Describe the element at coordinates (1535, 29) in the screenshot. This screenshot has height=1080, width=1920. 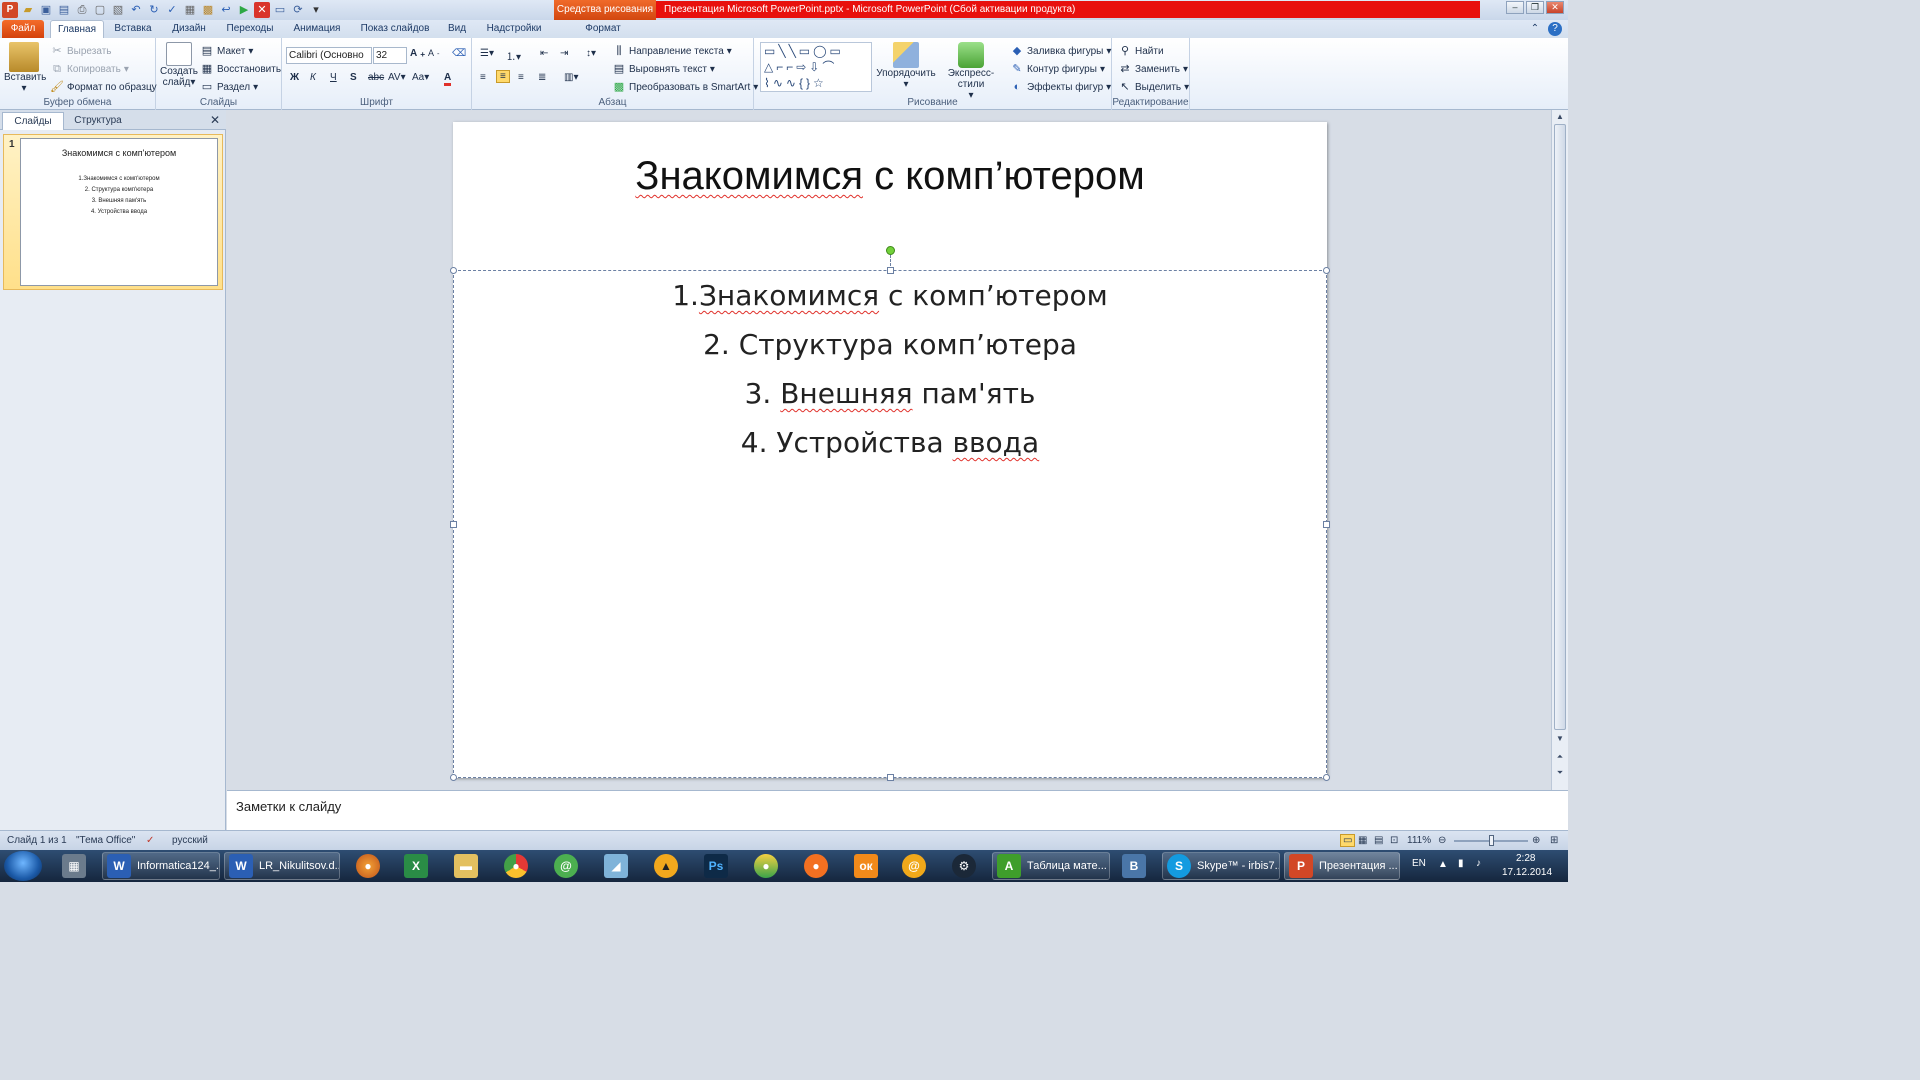
I see `ribbon-minimize-icon: ⌃` at that location.